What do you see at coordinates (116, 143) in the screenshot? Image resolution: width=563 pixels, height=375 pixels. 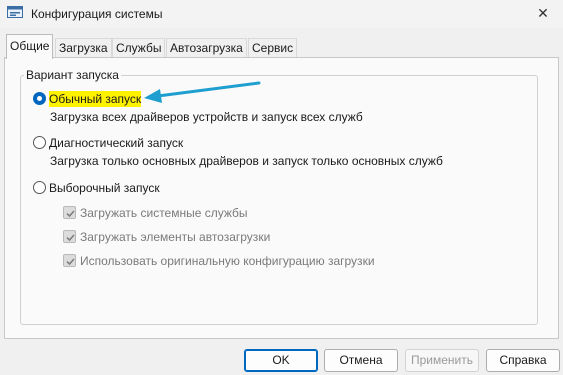 I see `diagnostic-startup-label: Диагностический запуск` at bounding box center [116, 143].